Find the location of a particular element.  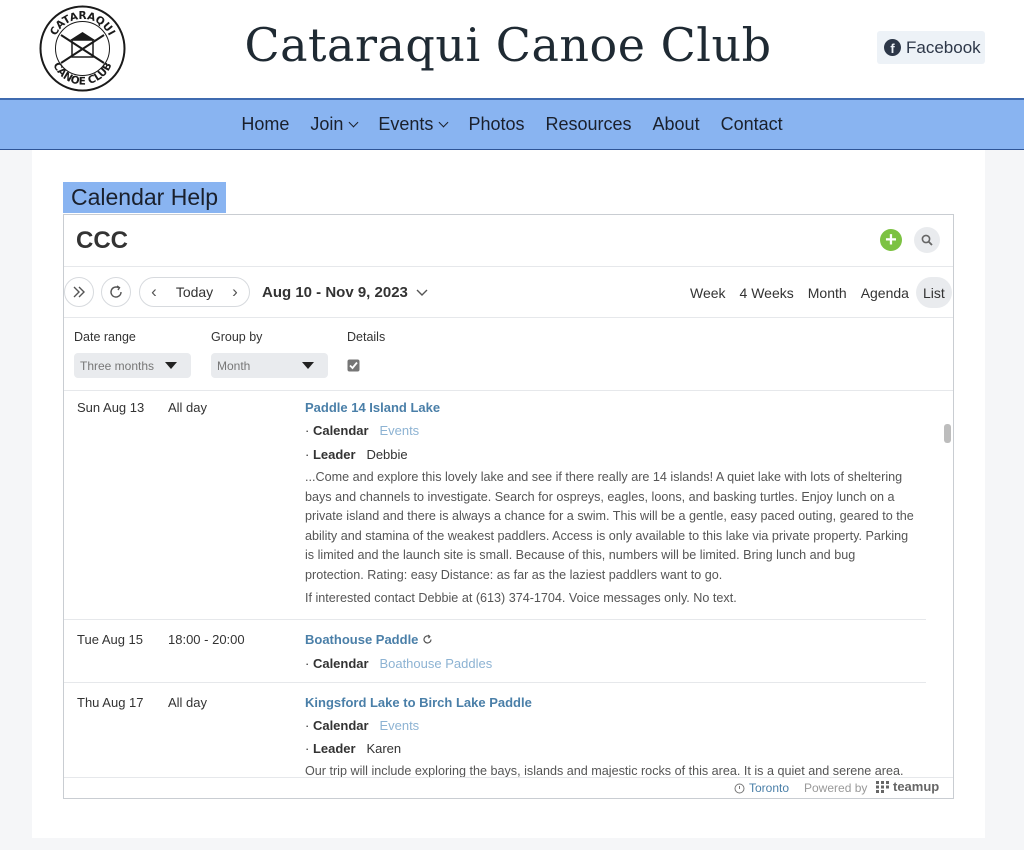

site-title: Cataraqui Canoe Club is located at coordinates (508, 45).